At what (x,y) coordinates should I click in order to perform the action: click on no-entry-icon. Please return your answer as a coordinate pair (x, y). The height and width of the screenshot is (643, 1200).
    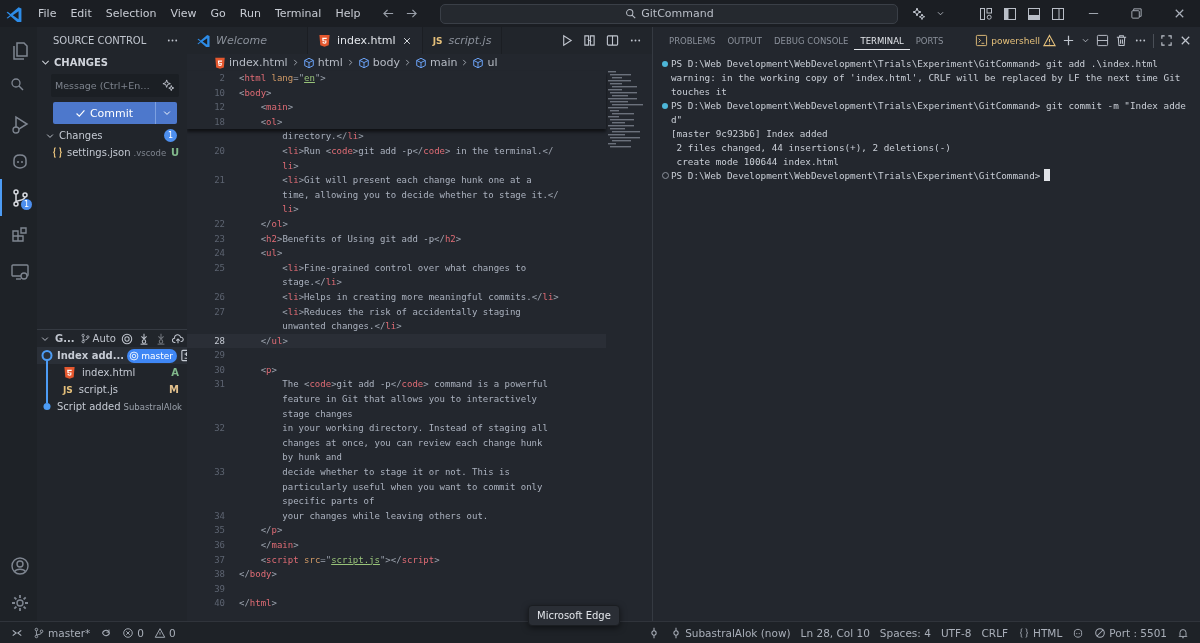
    Looking at the image, I should click on (1100, 632).